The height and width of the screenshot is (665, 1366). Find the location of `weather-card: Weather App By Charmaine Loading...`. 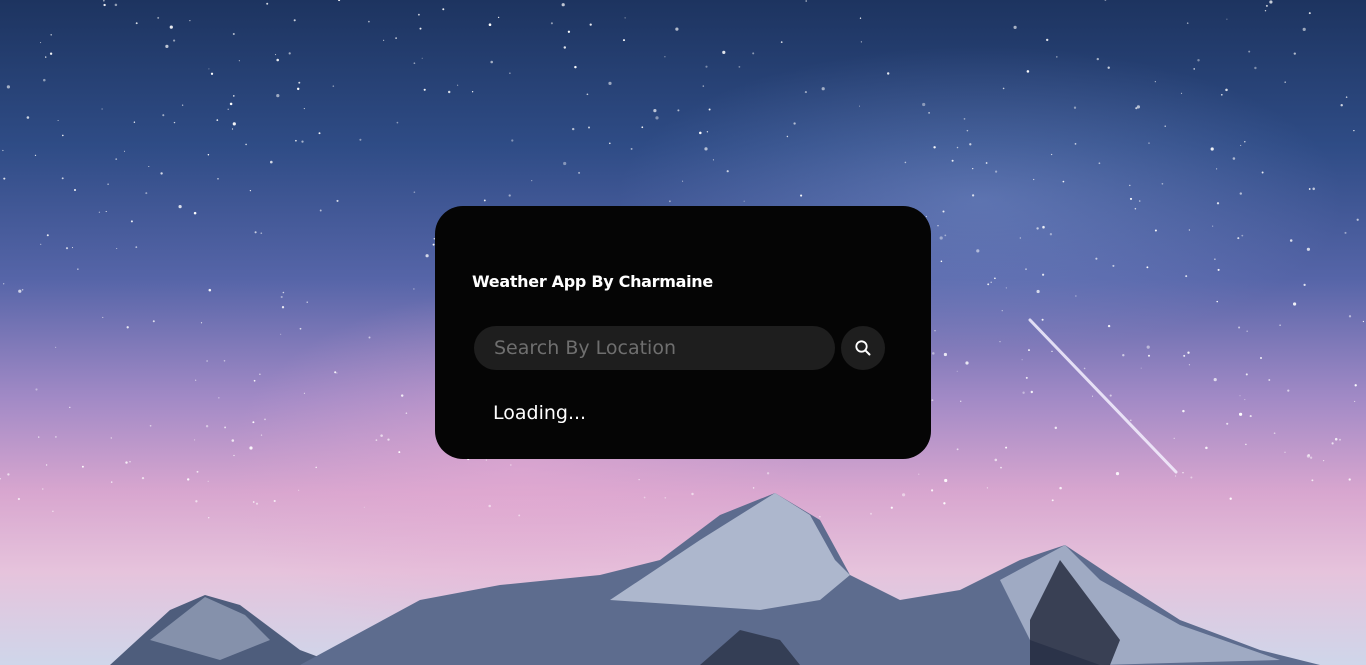

weather-card: Weather App By Charmaine Loading... is located at coordinates (683, 332).